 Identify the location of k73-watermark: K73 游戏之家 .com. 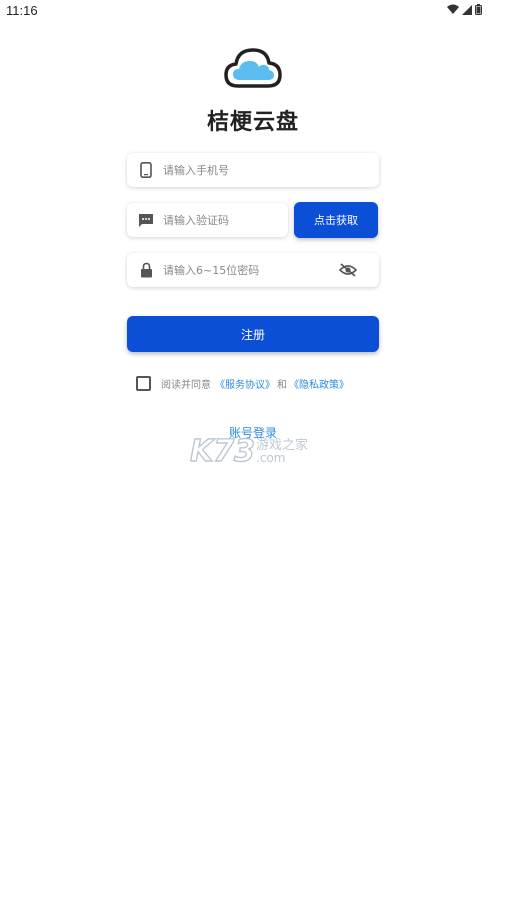
(249, 449).